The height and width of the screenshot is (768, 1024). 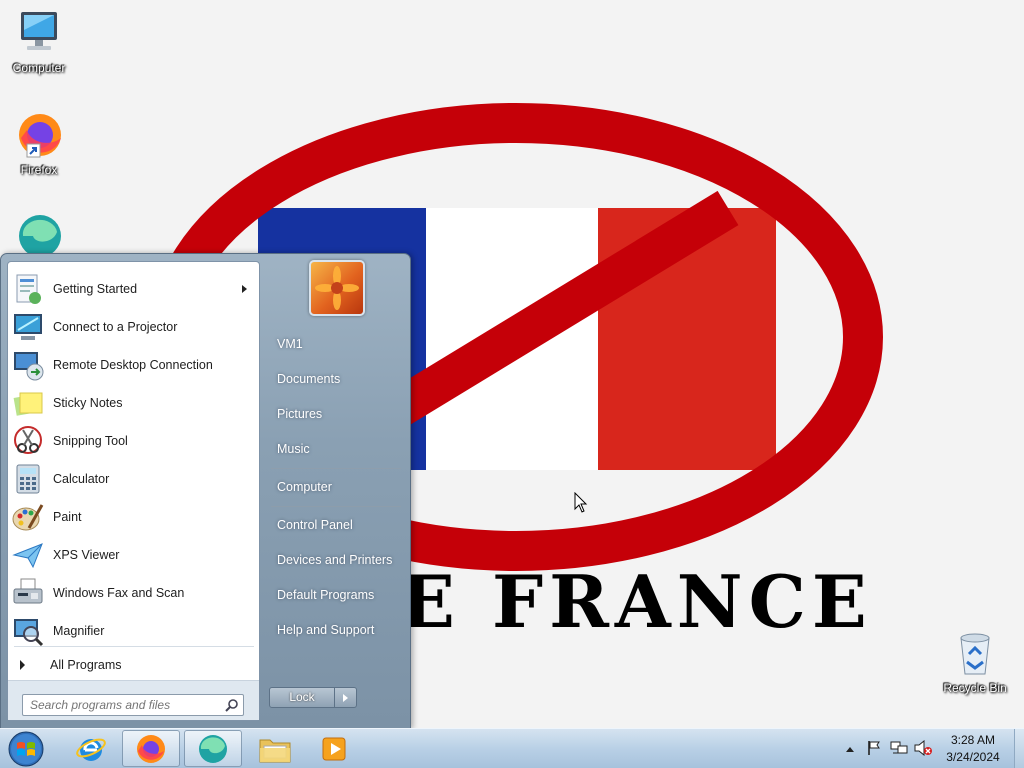 I want to click on link-help-support: Help and Support, so click(x=325, y=630).